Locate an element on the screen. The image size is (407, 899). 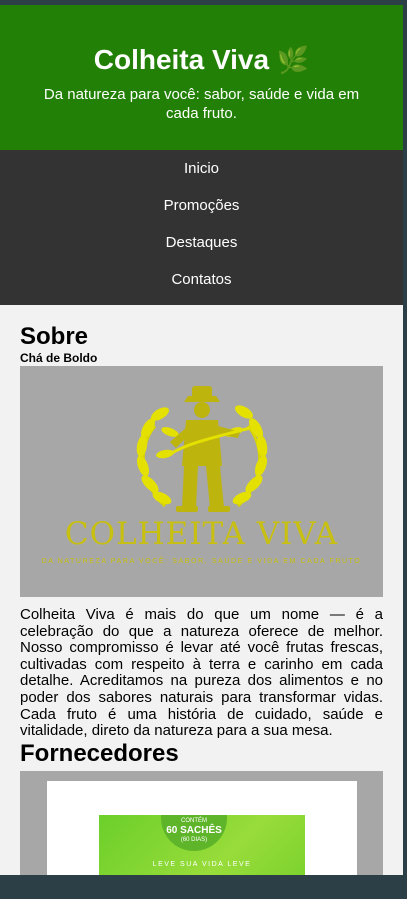
about-subheading: Chá de Boldo is located at coordinates (59, 358).